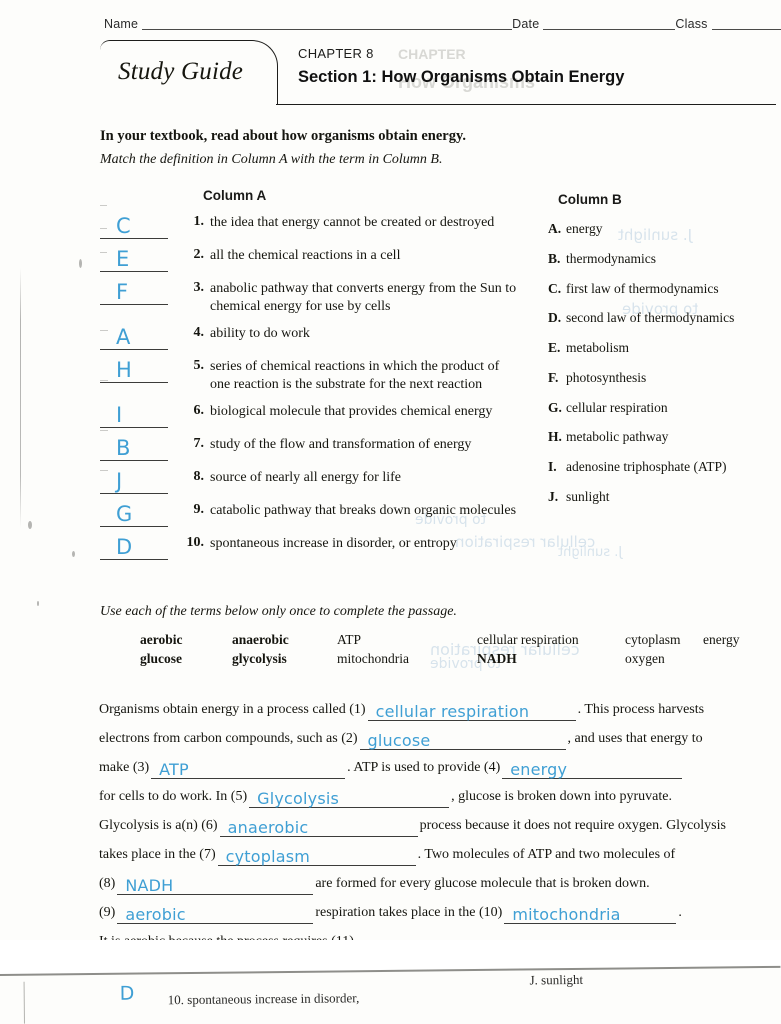  I want to click on column-b-header: Column B, so click(590, 199).